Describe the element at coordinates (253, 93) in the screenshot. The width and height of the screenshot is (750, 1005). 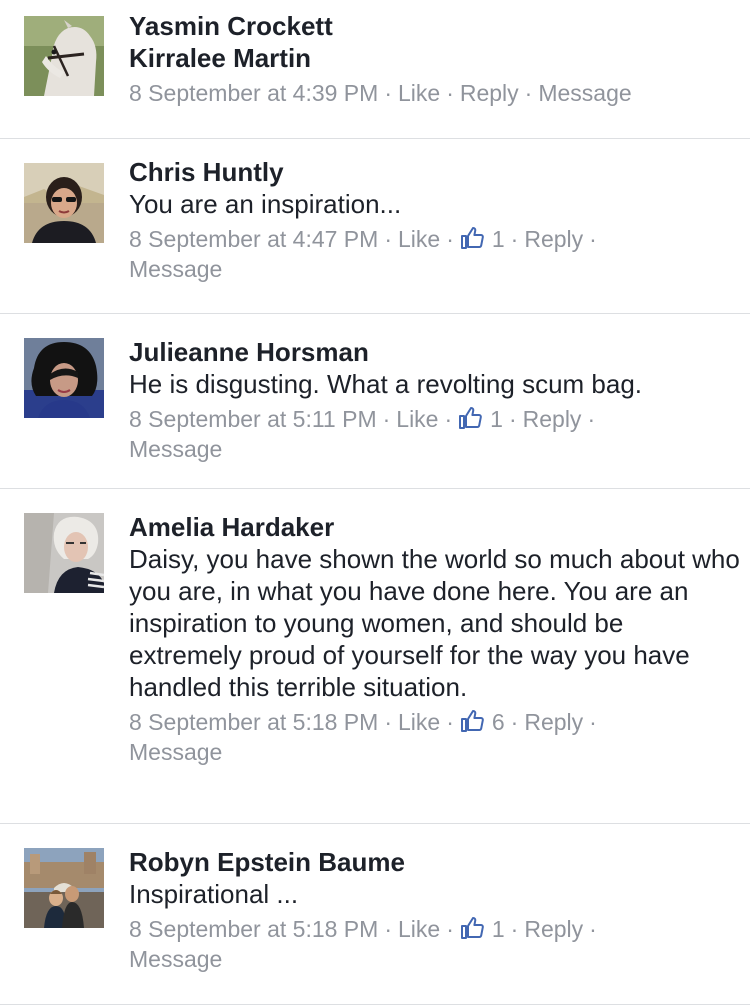
I see `timestamp: 8 September at 4:39 PM` at that location.